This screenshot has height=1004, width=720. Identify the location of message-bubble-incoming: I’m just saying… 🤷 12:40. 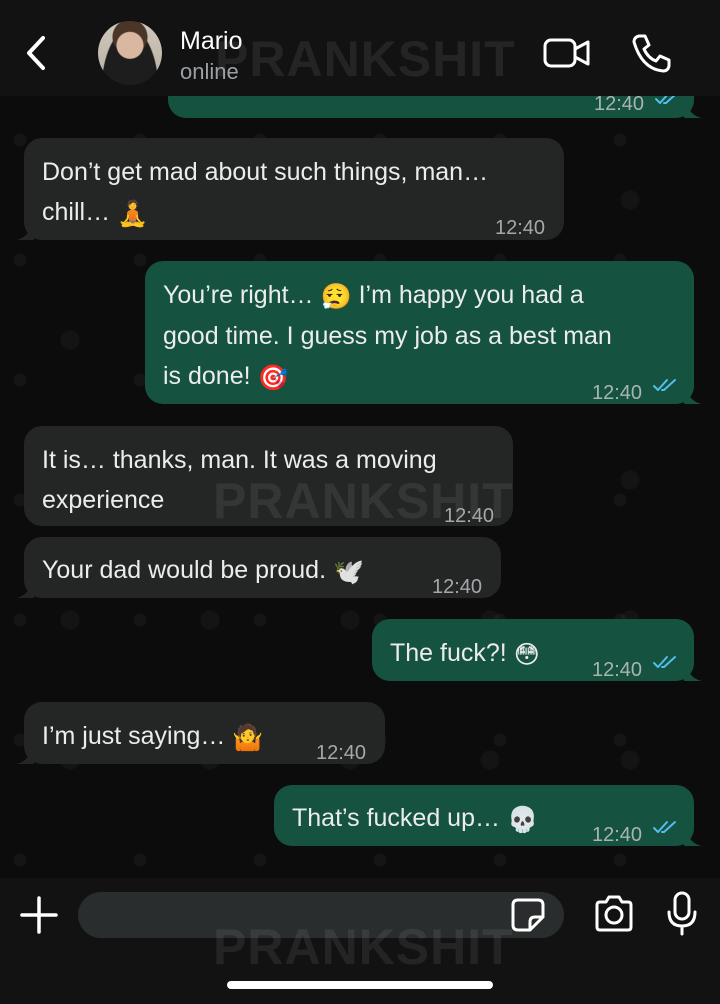
(200, 733).